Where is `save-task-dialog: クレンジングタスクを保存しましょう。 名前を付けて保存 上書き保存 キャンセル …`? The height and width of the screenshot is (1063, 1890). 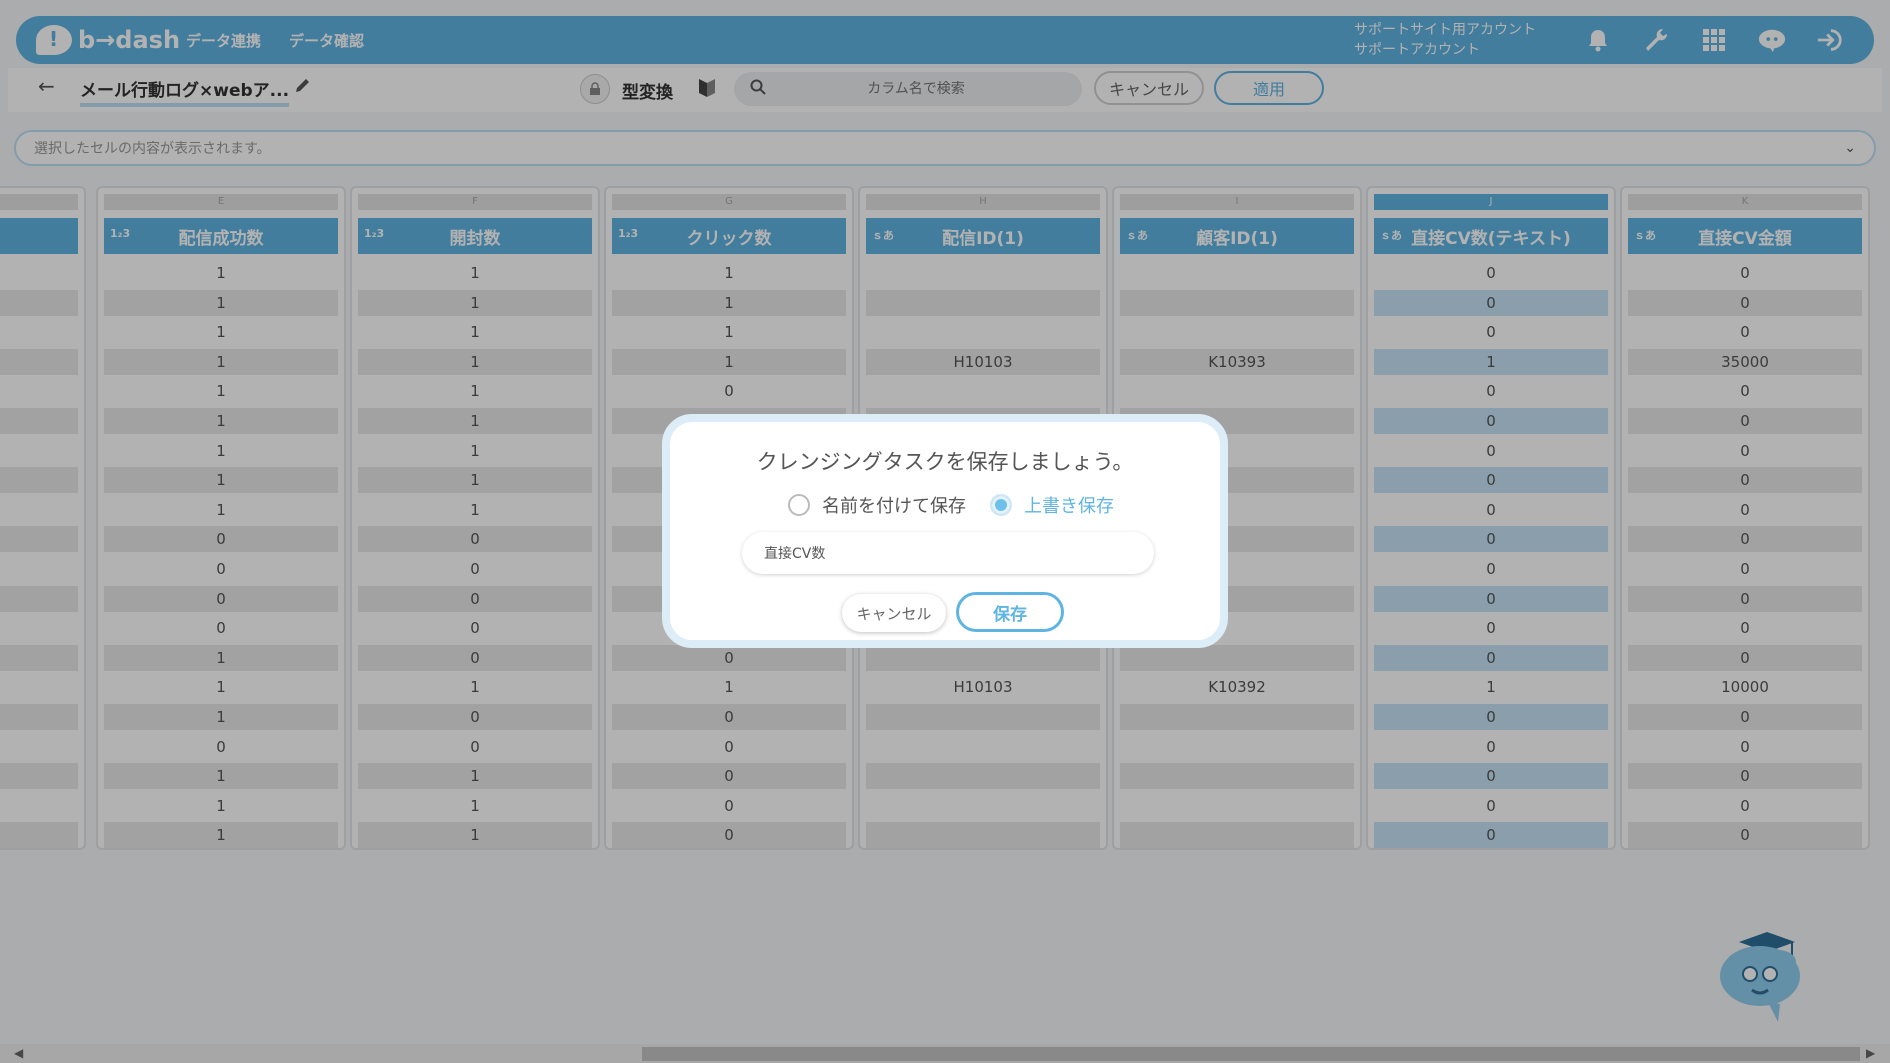
save-task-dialog: クレンジングタスクを保存しましょう。 名前を付けて保存 上書き保存 キャンセル … is located at coordinates (945, 531).